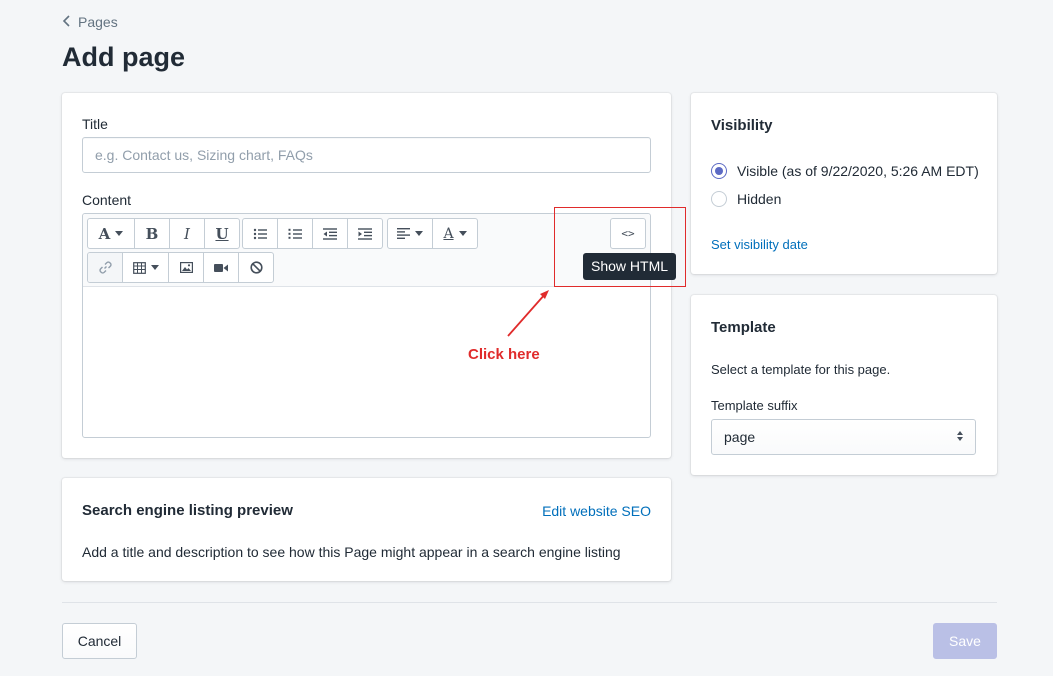 The height and width of the screenshot is (676, 1053). What do you see at coordinates (719, 171) in the screenshot?
I see `radio-visible-input` at bounding box center [719, 171].